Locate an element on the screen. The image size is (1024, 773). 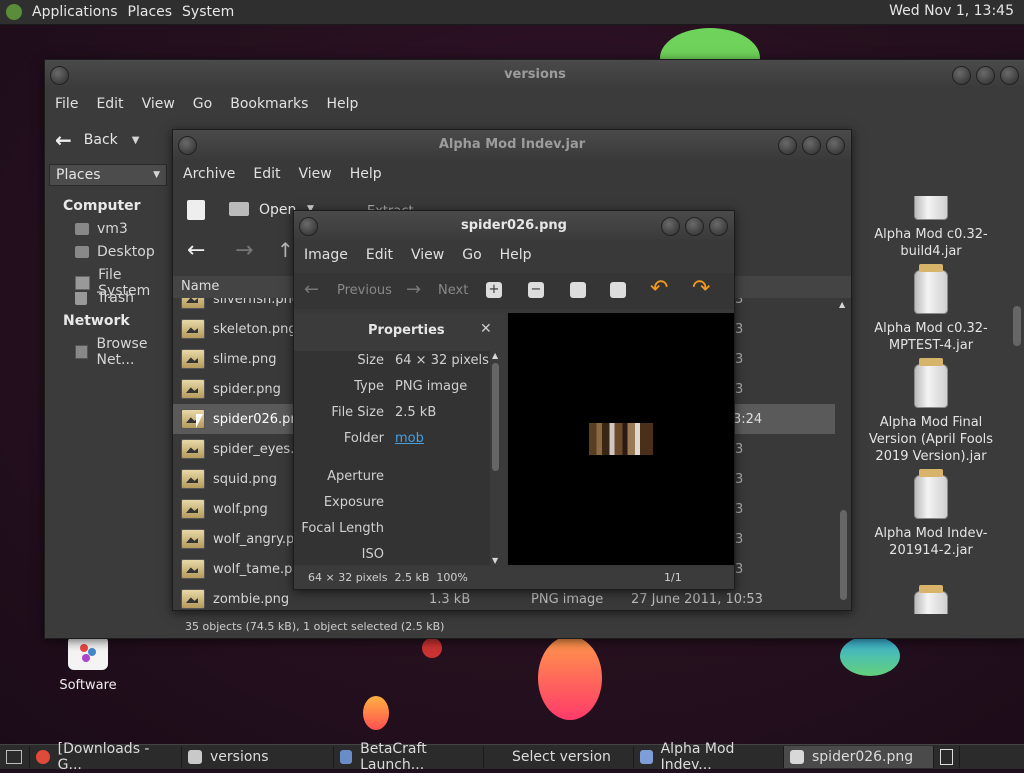
desktop-icon-software: Software is located at coordinates (88, 664).